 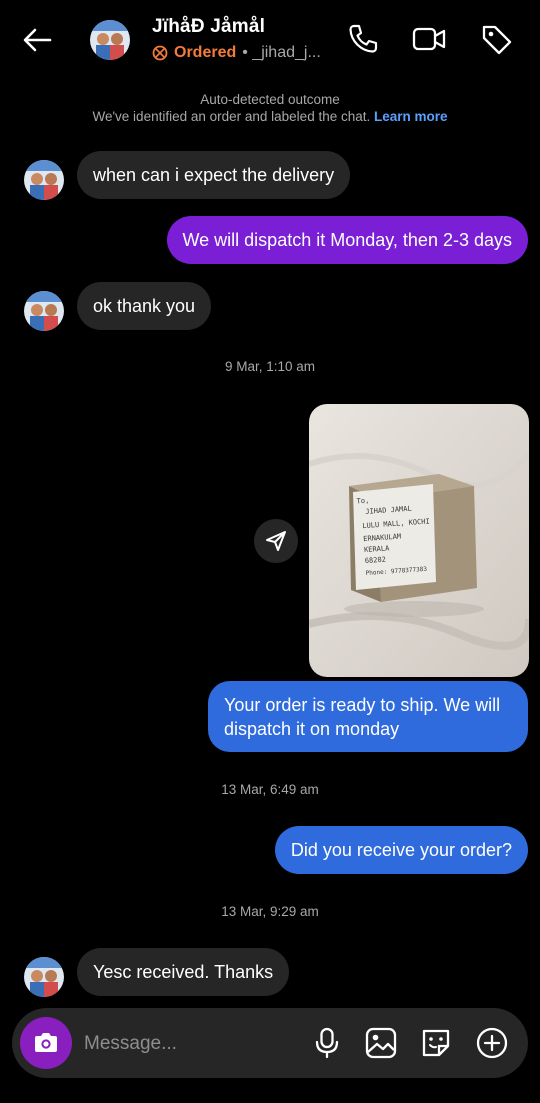 I want to click on learn-more-link: Learn more, so click(x=411, y=116).